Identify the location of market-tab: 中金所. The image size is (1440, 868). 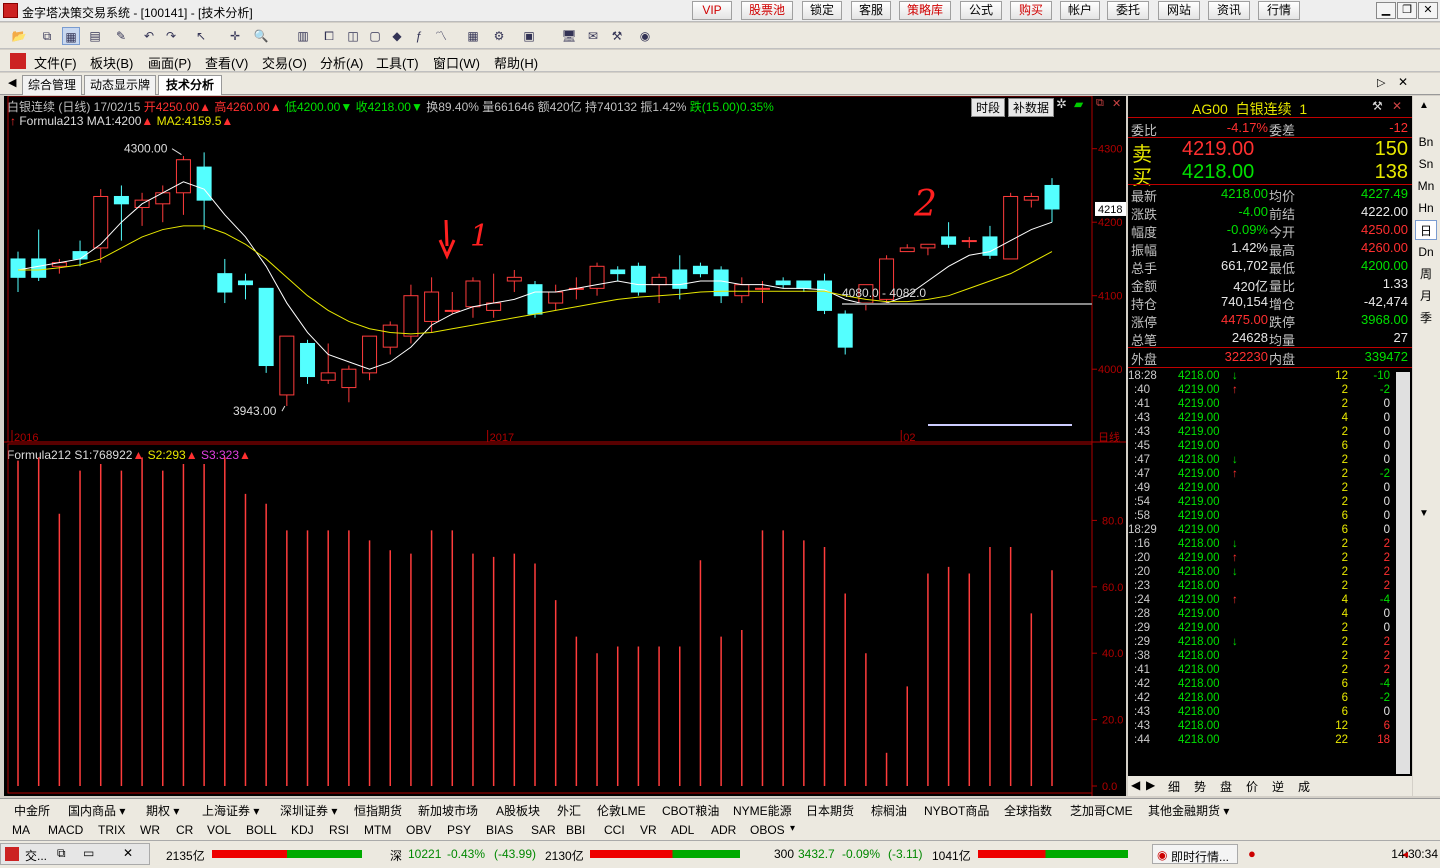
(32, 810).